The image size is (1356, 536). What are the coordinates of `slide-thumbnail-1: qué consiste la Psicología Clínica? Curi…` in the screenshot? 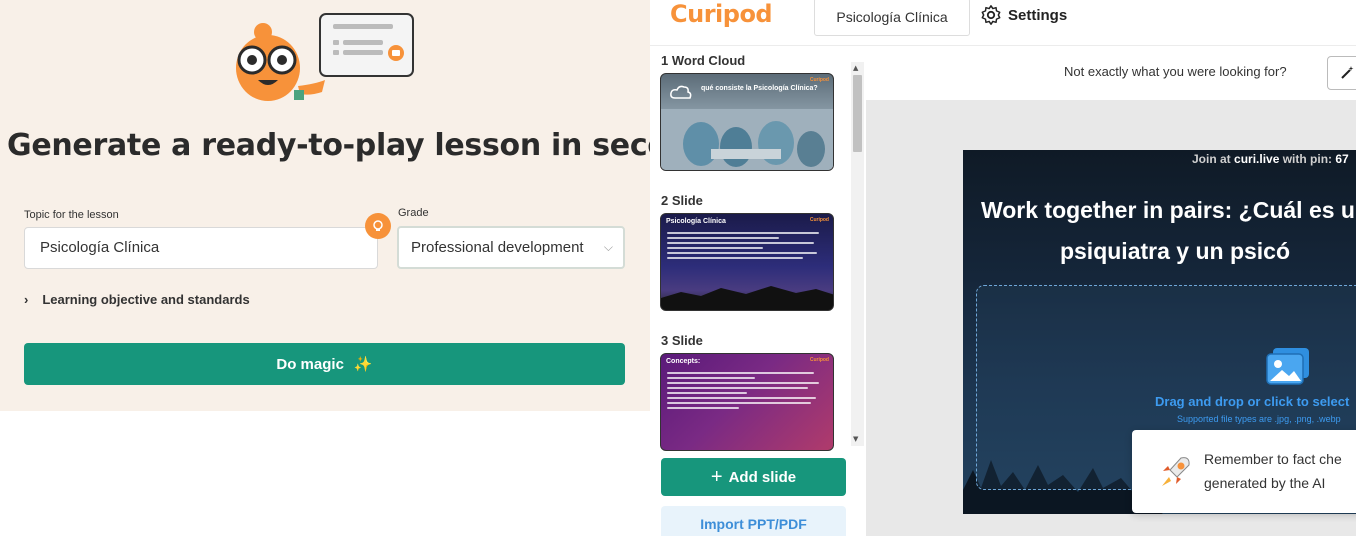 It's located at (747, 122).